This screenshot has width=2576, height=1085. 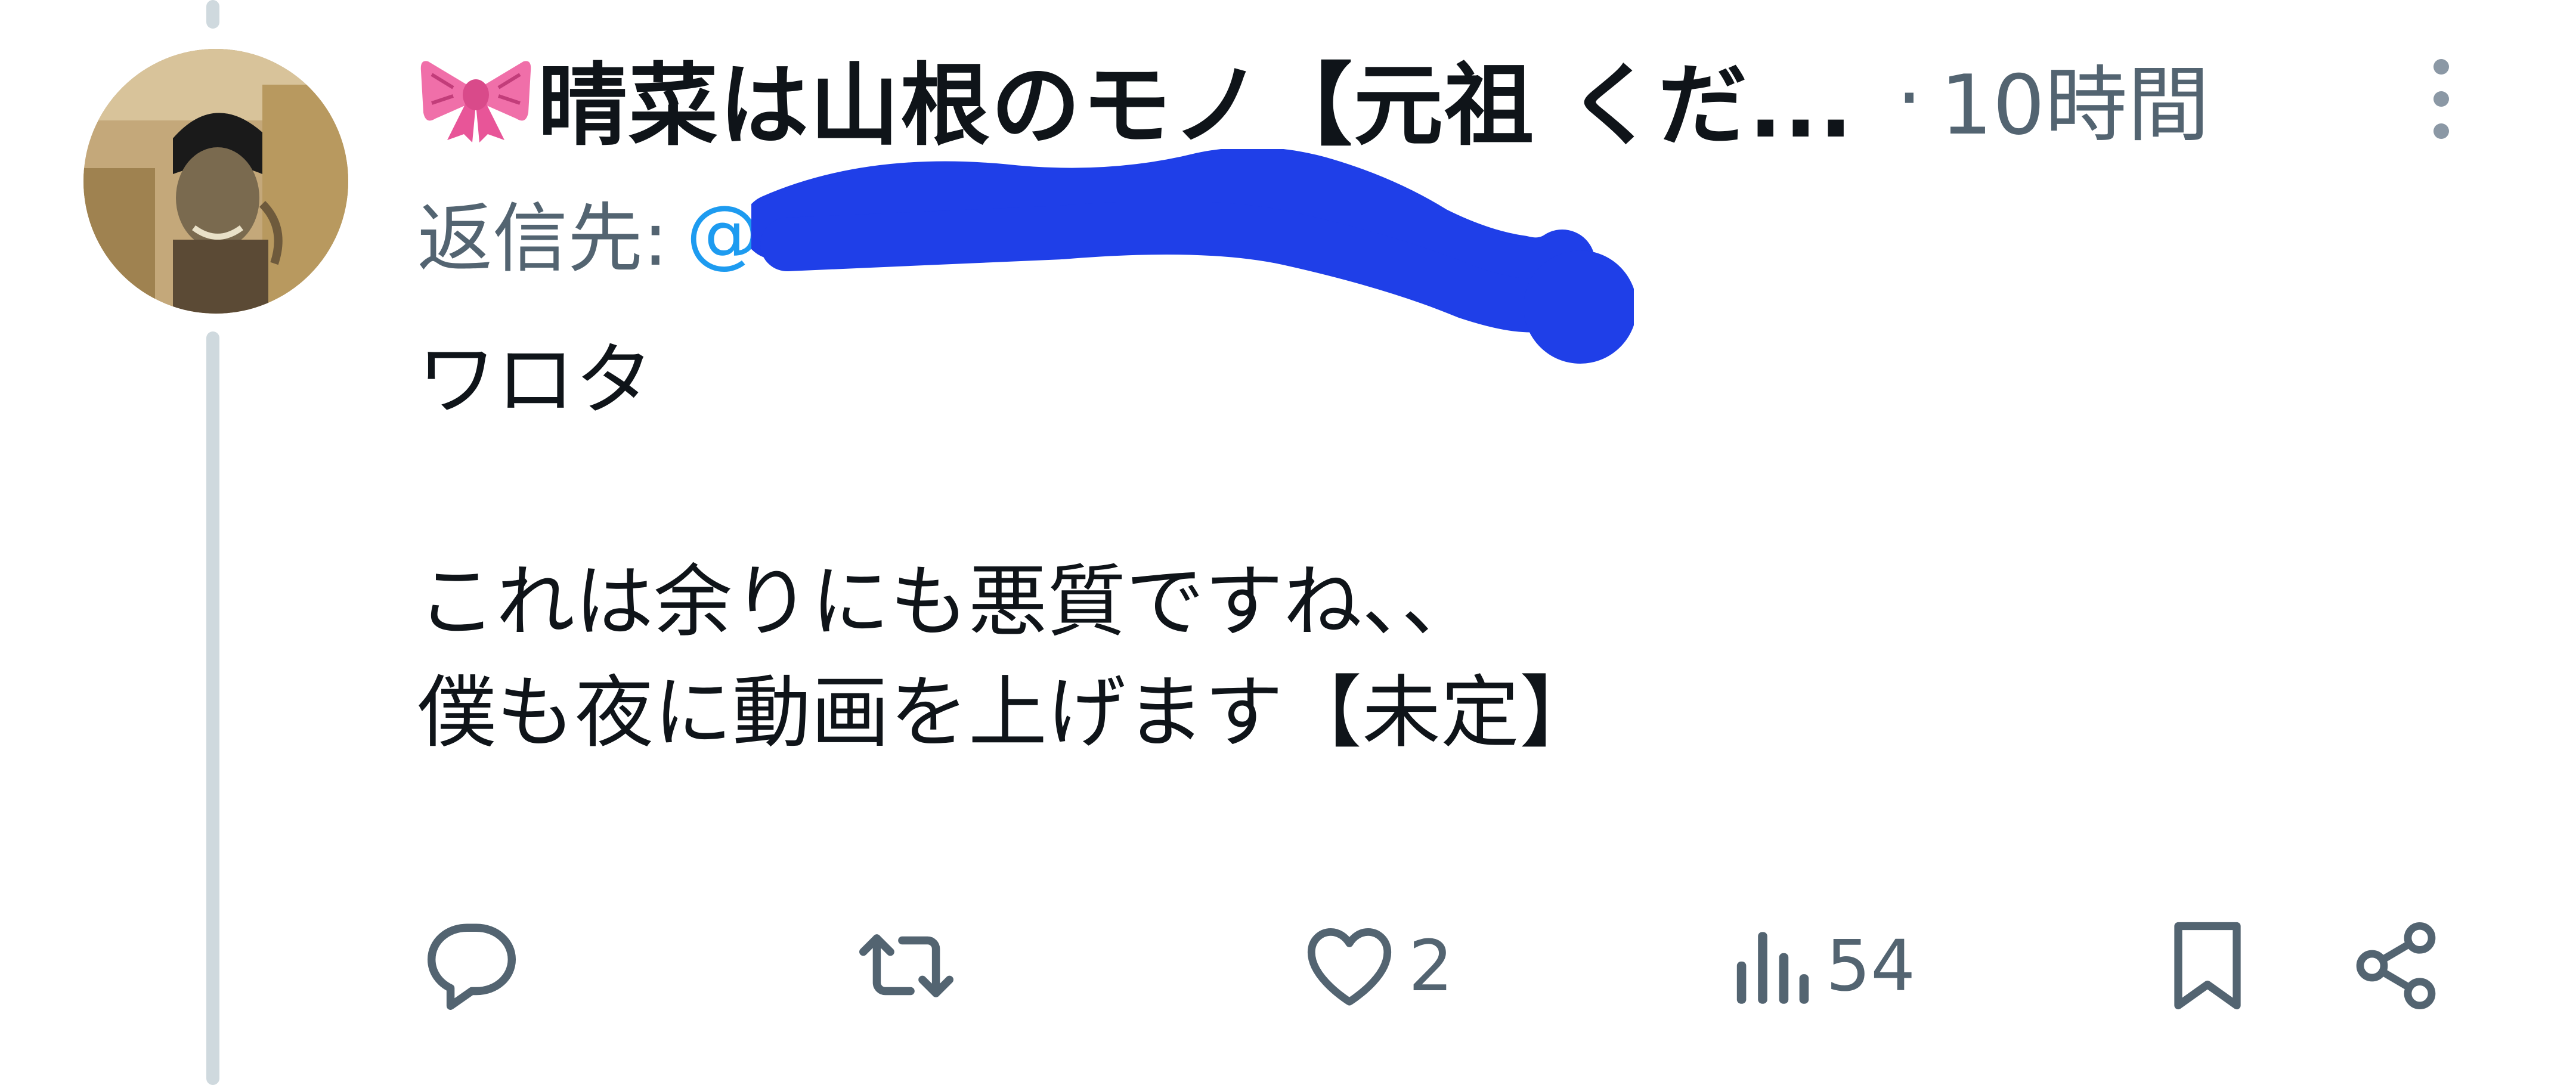 What do you see at coordinates (2075, 97) in the screenshot?
I see `post-time: 10時間` at bounding box center [2075, 97].